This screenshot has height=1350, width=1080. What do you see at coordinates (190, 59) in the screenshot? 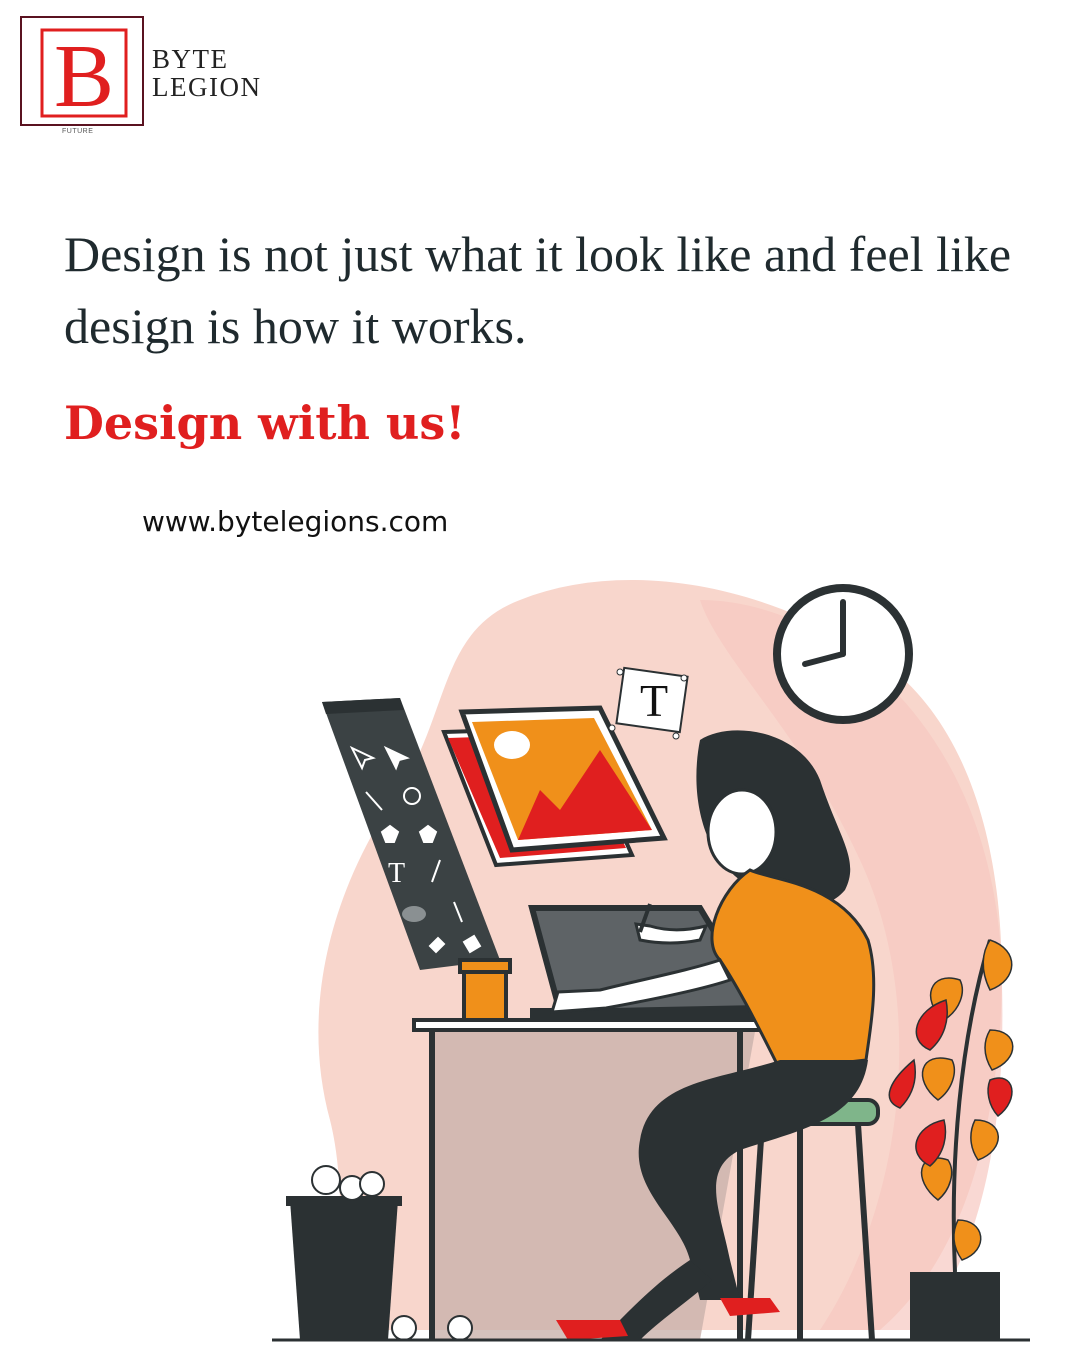
I see `brand-name-line1: BYTE` at bounding box center [190, 59].